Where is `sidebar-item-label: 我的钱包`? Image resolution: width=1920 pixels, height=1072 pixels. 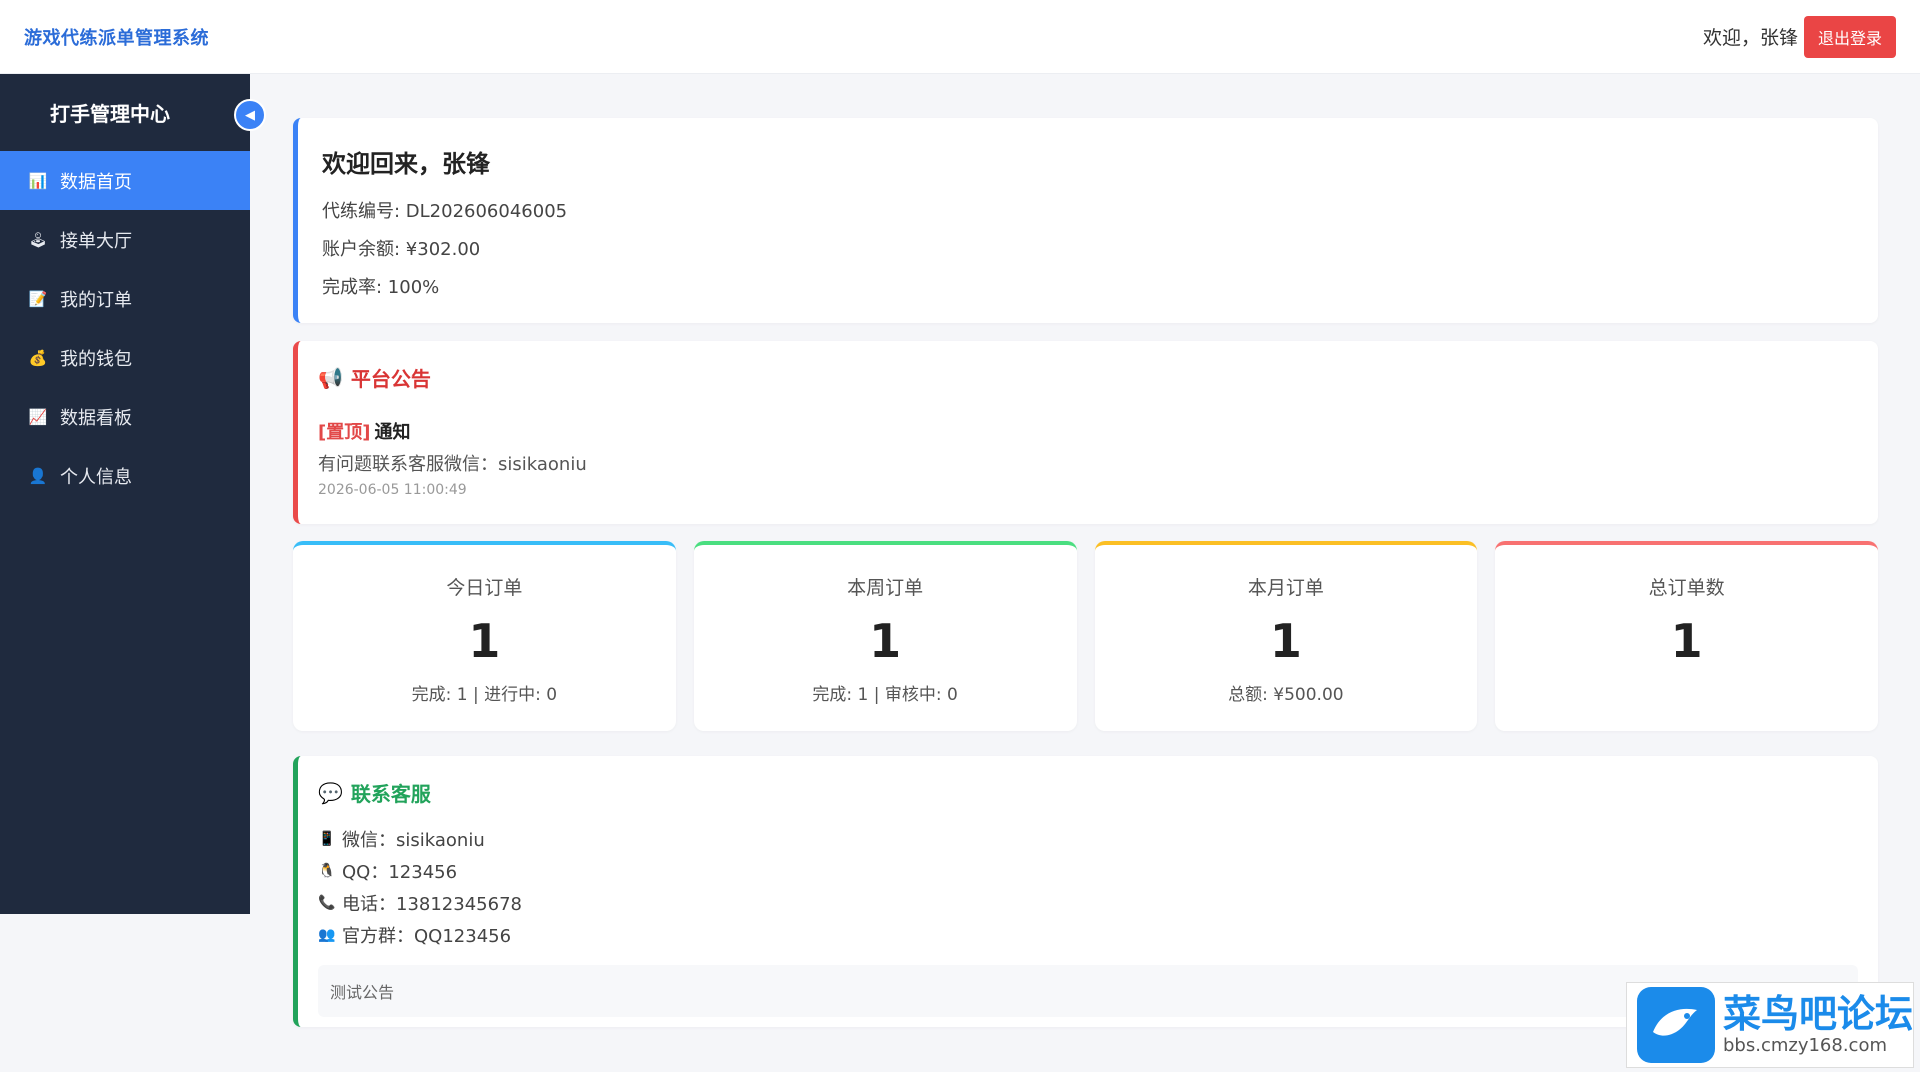
sidebar-item-label: 我的钱包 is located at coordinates (96, 359).